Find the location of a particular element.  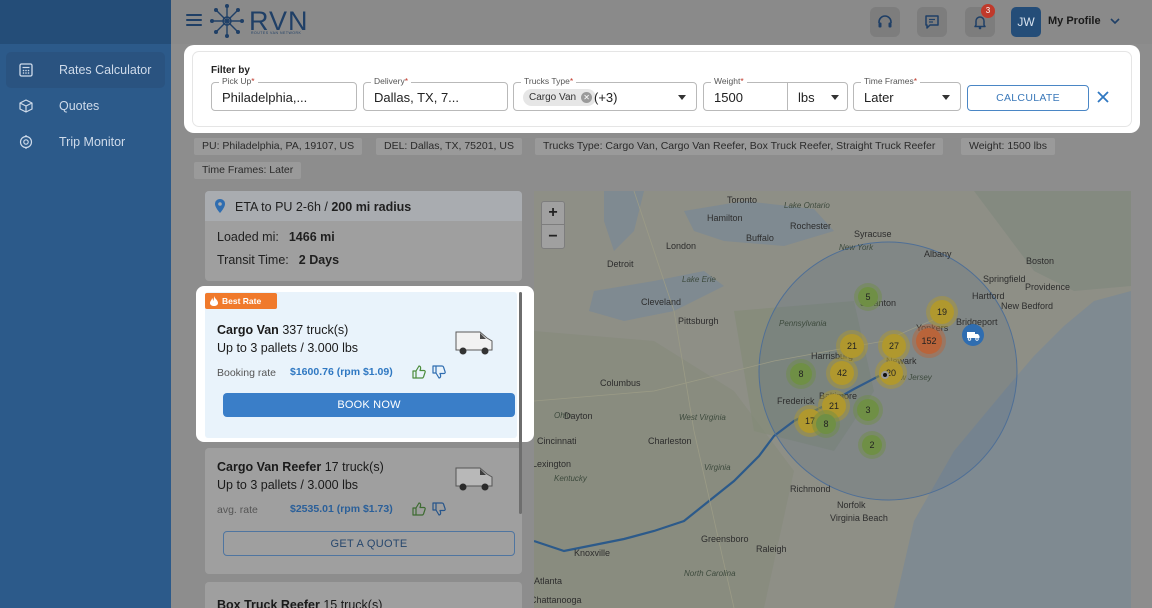

weight-label: Weight* is located at coordinates (729, 81).